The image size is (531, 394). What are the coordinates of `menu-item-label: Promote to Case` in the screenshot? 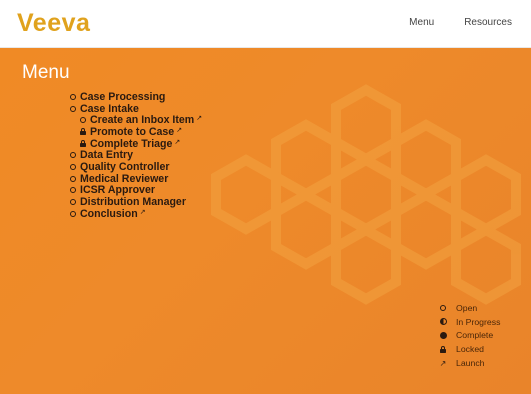 It's located at (132, 131).